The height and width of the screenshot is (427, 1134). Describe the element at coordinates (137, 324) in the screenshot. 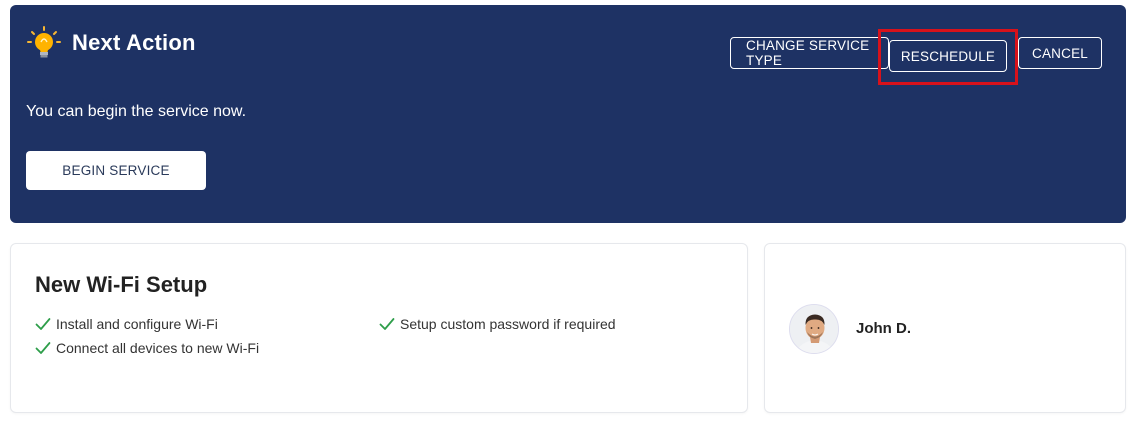

I see `task-label: Install and configure Wi-Fi` at that location.